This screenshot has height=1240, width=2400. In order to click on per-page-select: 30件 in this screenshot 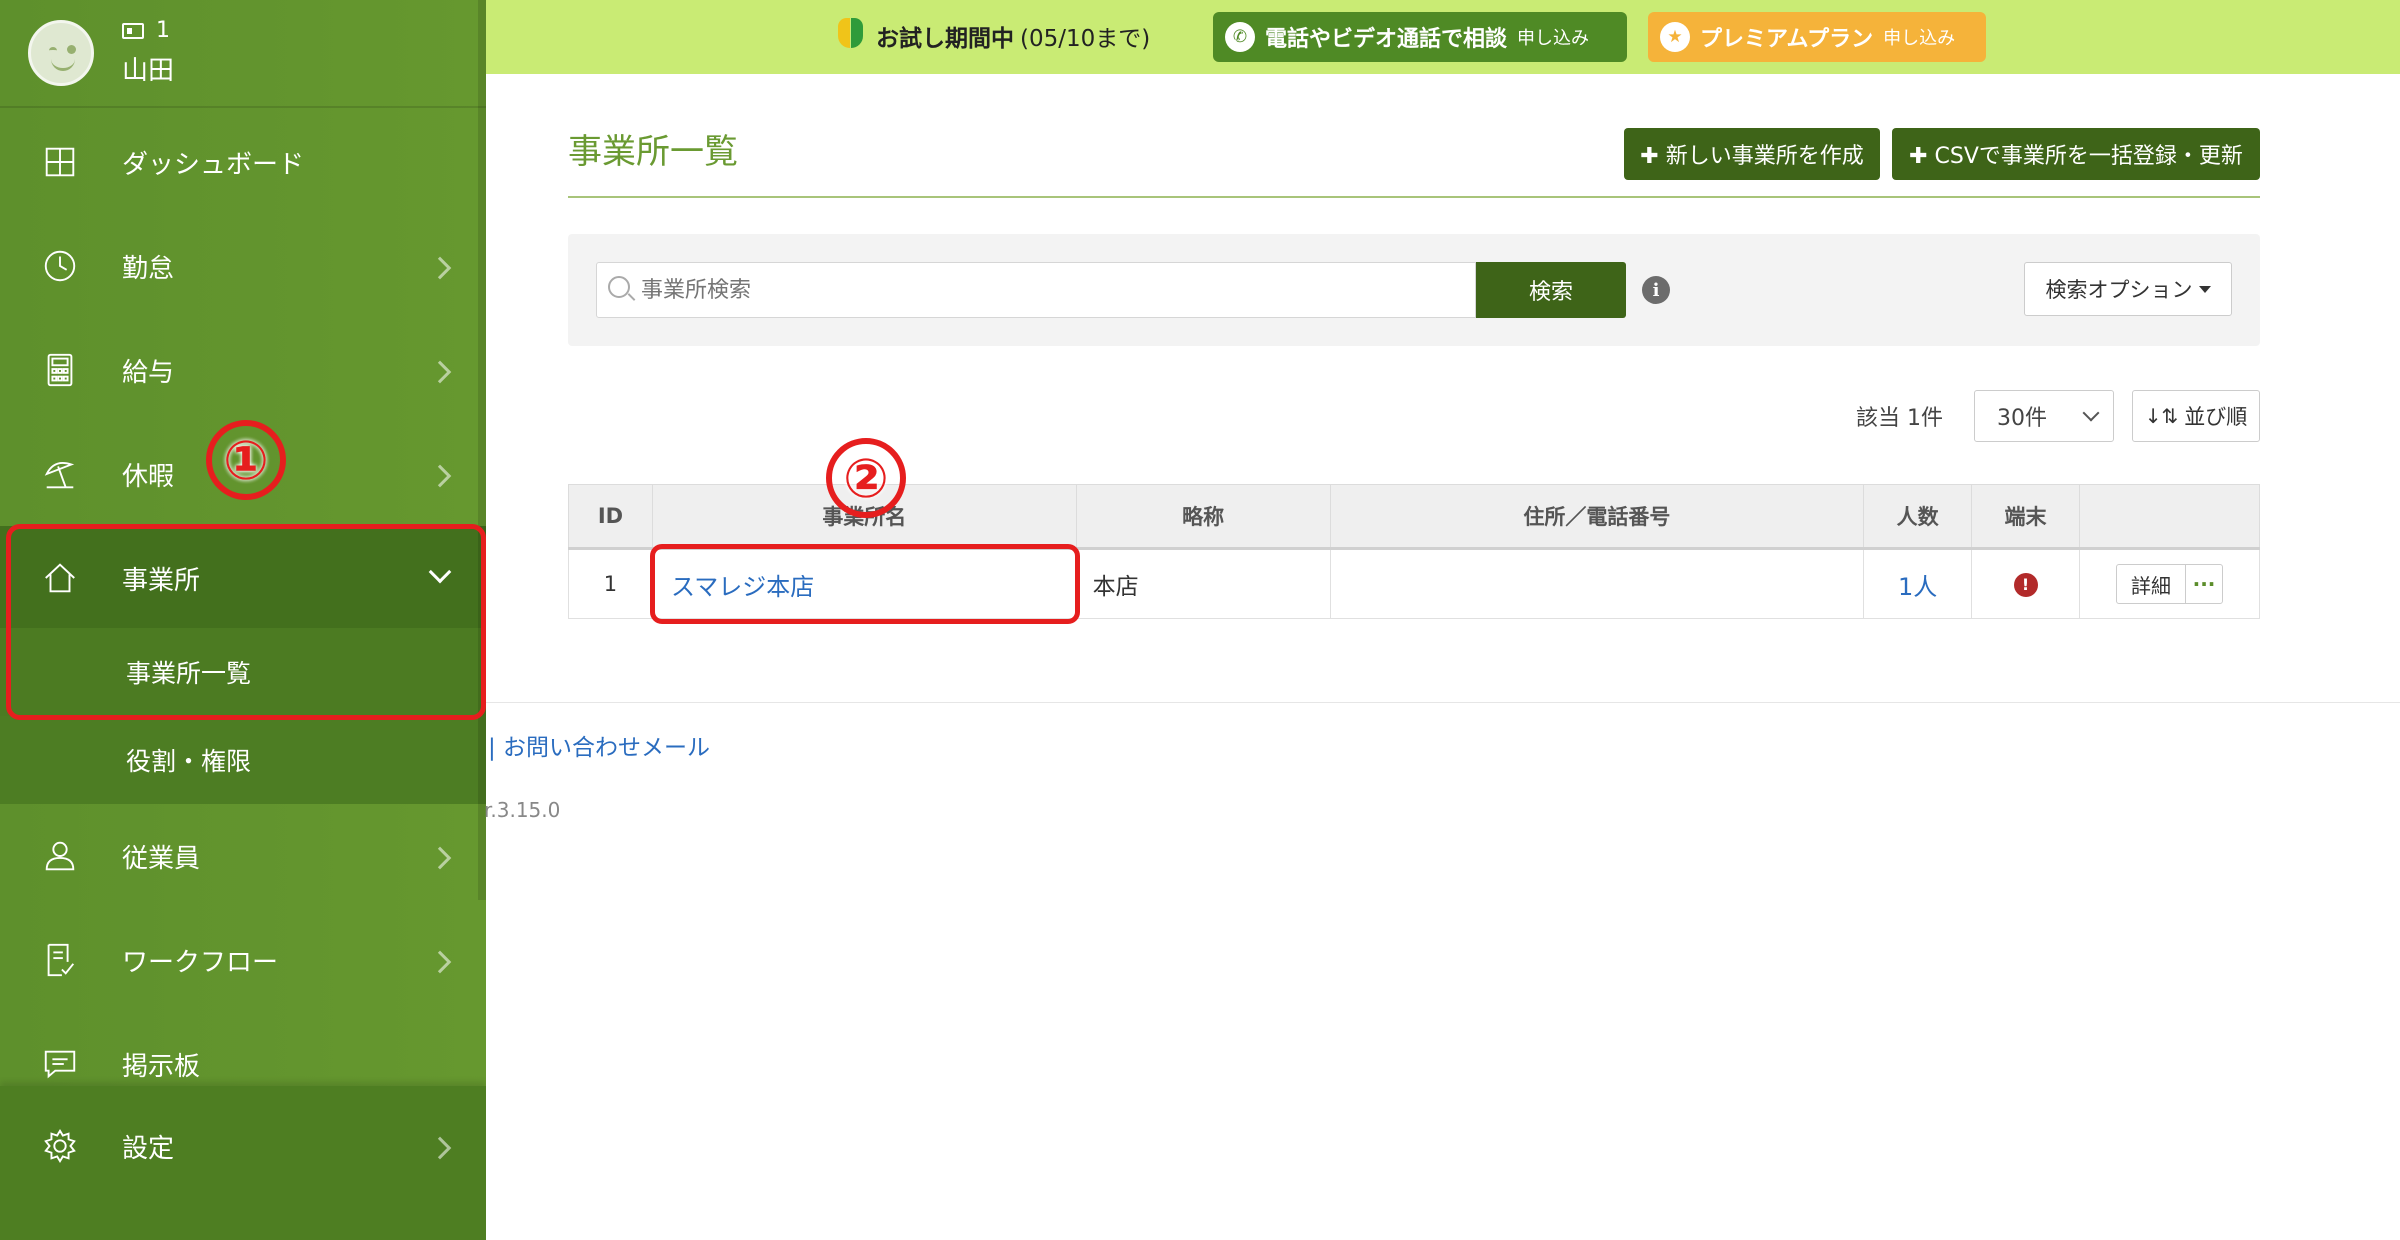, I will do `click(2044, 416)`.